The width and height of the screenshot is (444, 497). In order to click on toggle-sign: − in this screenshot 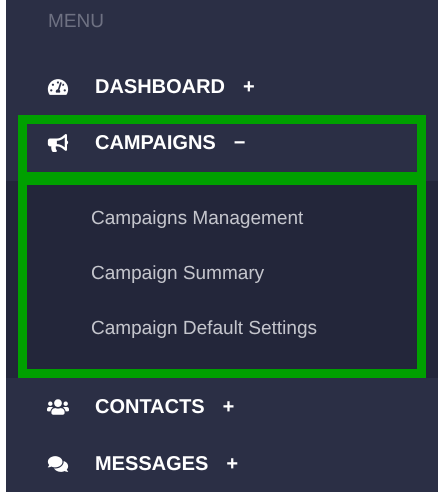, I will do `click(240, 143)`.